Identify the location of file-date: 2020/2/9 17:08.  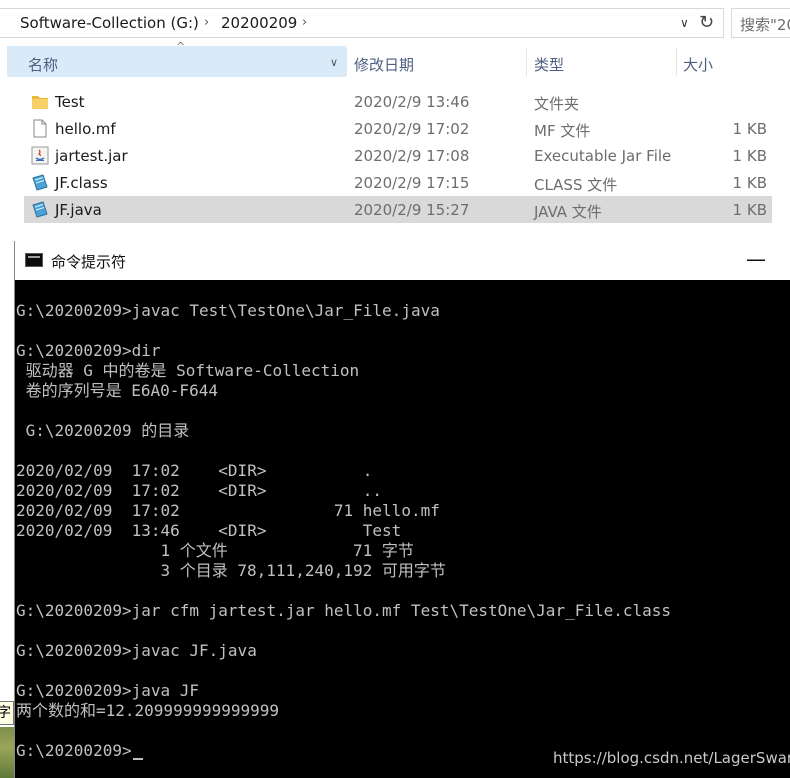
(412, 156).